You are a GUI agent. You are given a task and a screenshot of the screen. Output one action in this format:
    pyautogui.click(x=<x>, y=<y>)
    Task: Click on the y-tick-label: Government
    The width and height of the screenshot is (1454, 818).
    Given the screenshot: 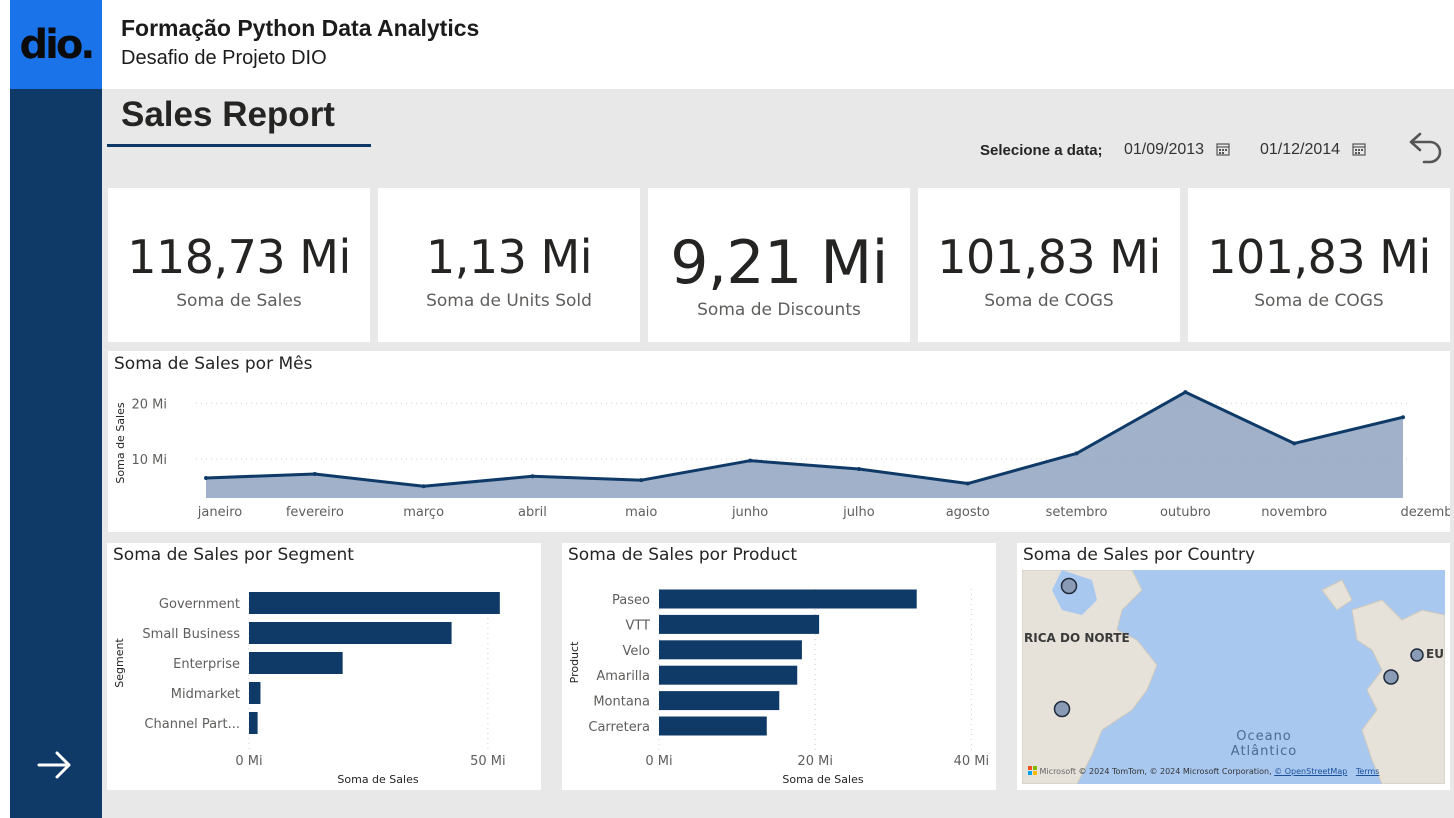 What is the action you would take?
    pyautogui.click(x=199, y=604)
    